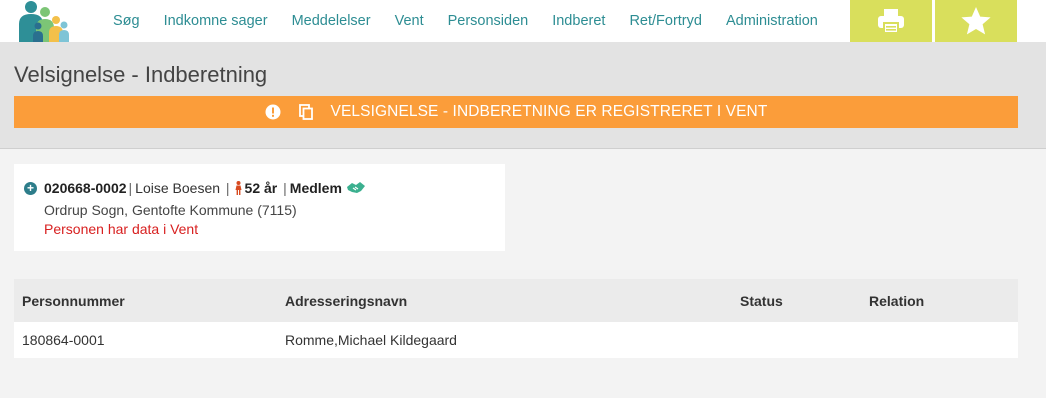  Describe the element at coordinates (30, 188) in the screenshot. I see `expand-plus-icon: +` at that location.